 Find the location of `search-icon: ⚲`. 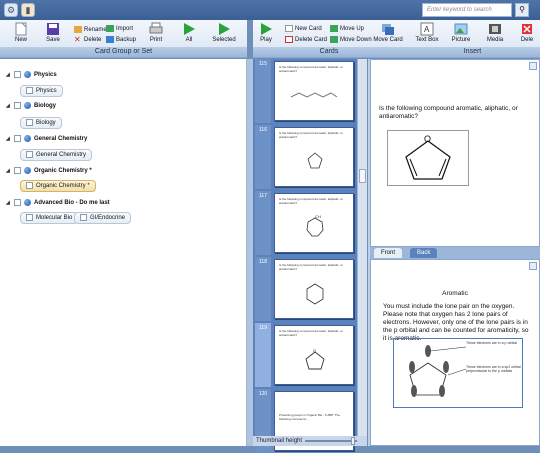

search-icon: ⚲ is located at coordinates (522, 10).